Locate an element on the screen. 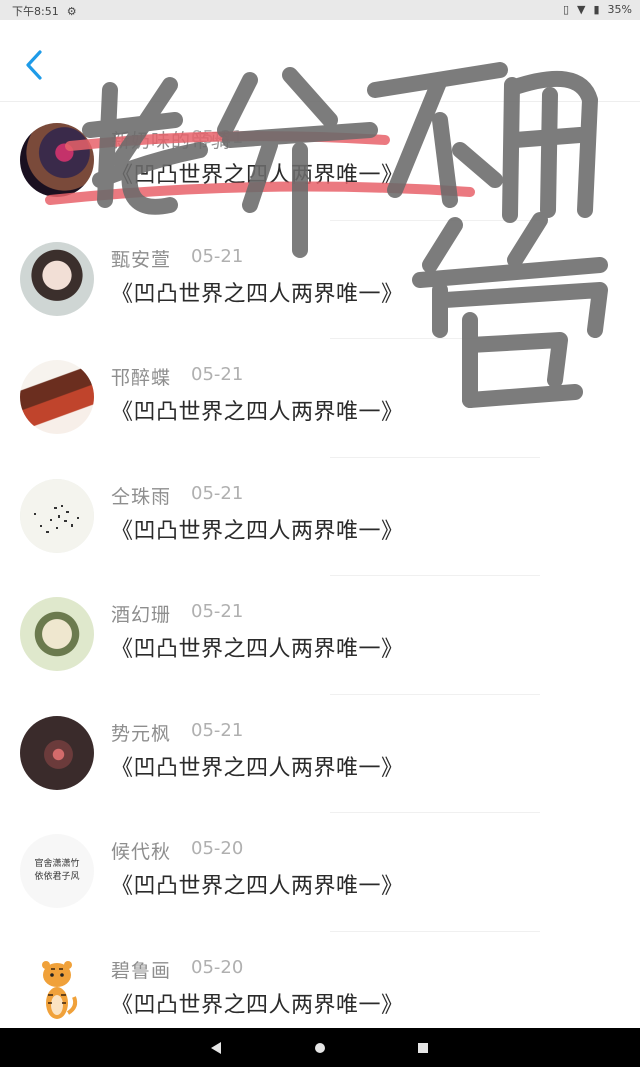 The image size is (640, 1067). wifi-icon: ▼ is located at coordinates (581, 9).